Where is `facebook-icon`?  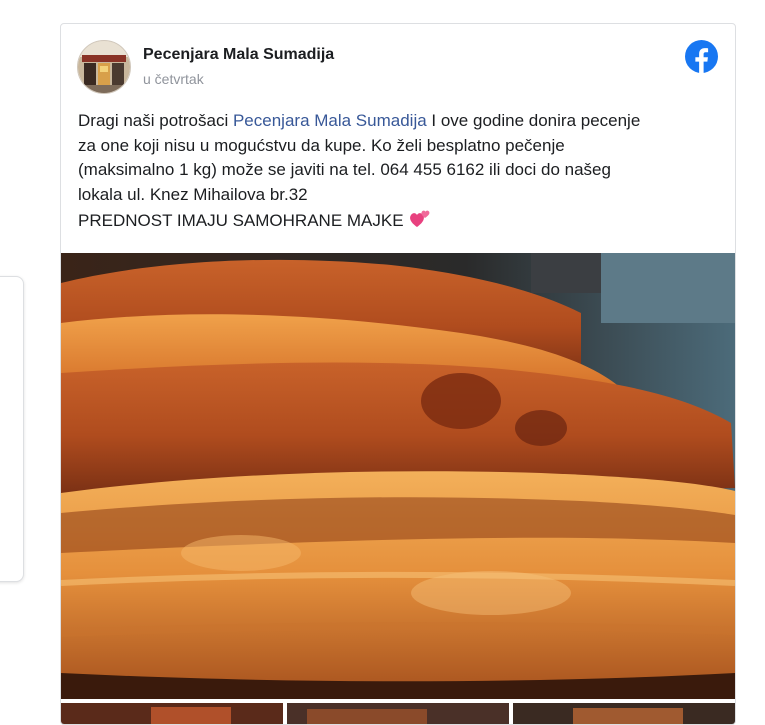 facebook-icon is located at coordinates (701, 56).